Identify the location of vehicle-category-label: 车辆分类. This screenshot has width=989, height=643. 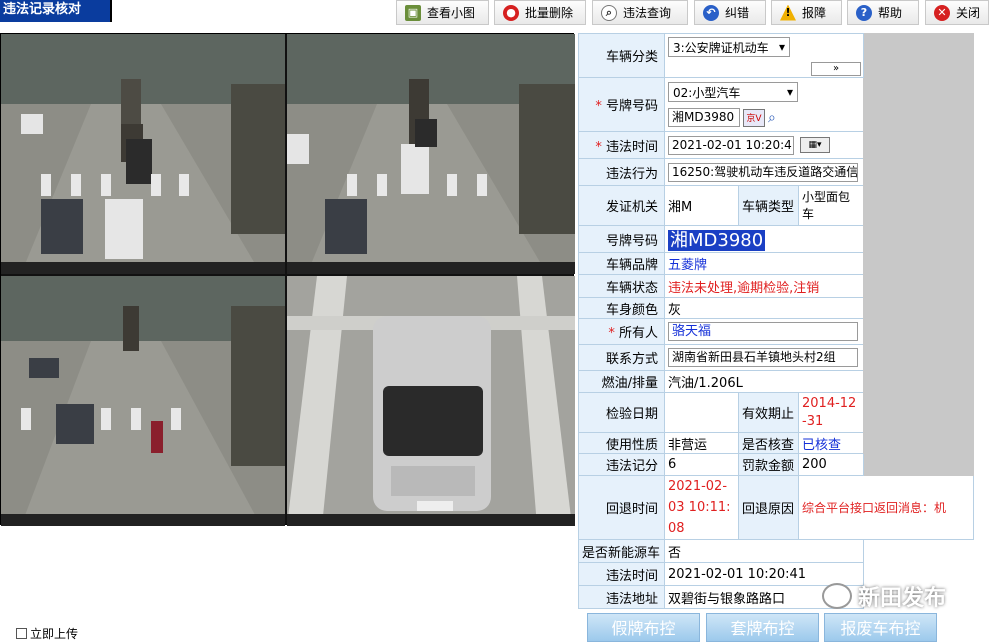
(621, 55).